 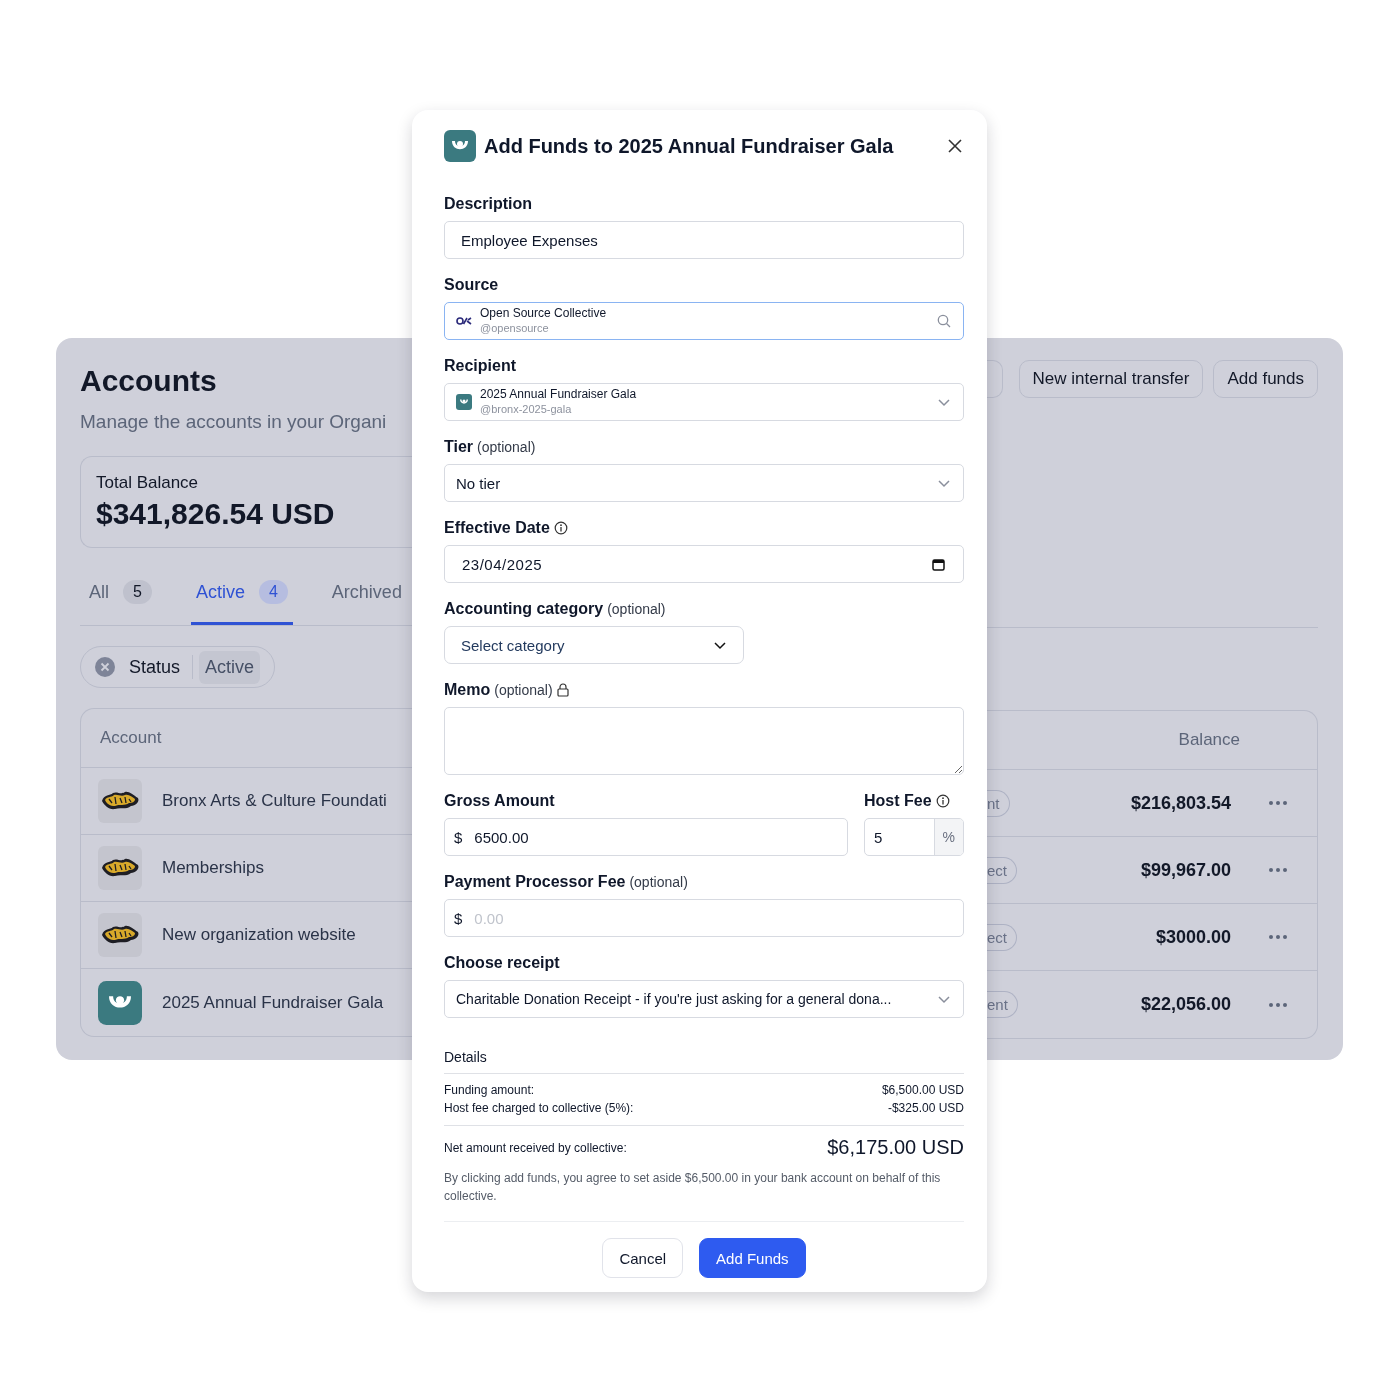 I want to click on detail-value: $6,500.00 USD, so click(x=922, y=1090).